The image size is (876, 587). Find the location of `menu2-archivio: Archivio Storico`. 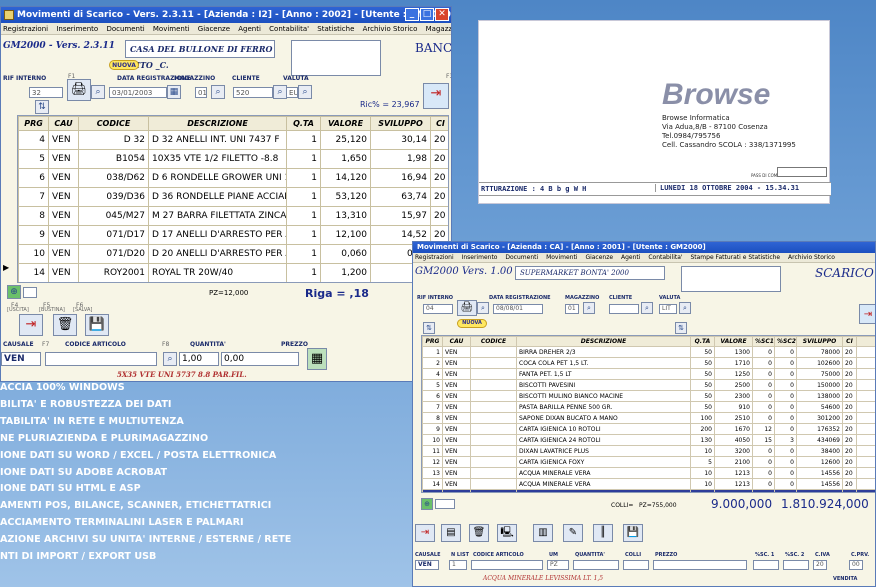

menu2-archivio: Archivio Storico is located at coordinates (811, 257).